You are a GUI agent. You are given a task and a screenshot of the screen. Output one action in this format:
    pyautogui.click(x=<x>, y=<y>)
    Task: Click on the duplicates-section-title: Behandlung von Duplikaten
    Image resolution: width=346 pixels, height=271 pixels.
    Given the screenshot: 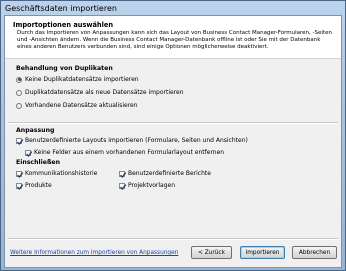 What is the action you would take?
    pyautogui.click(x=64, y=68)
    